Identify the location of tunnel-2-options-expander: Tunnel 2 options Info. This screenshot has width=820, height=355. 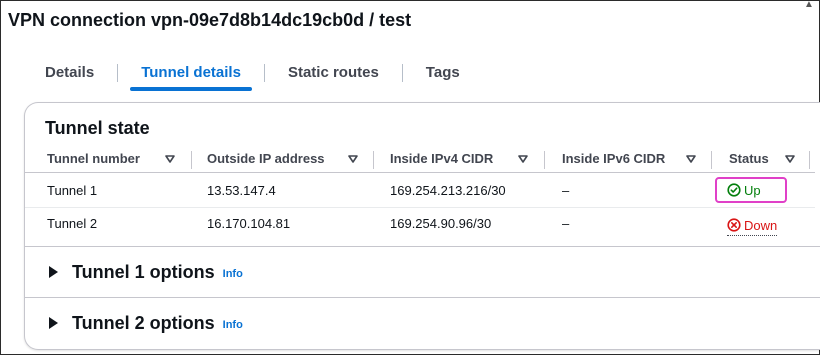
(144, 323).